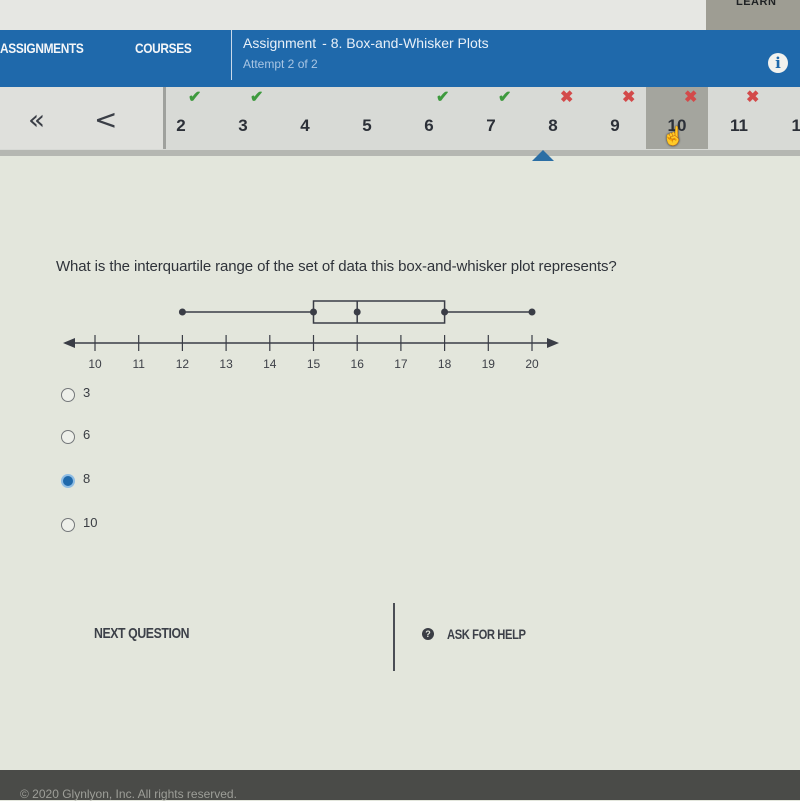 The width and height of the screenshot is (800, 801). What do you see at coordinates (553, 343) in the screenshot?
I see `axis-right-arrow` at bounding box center [553, 343].